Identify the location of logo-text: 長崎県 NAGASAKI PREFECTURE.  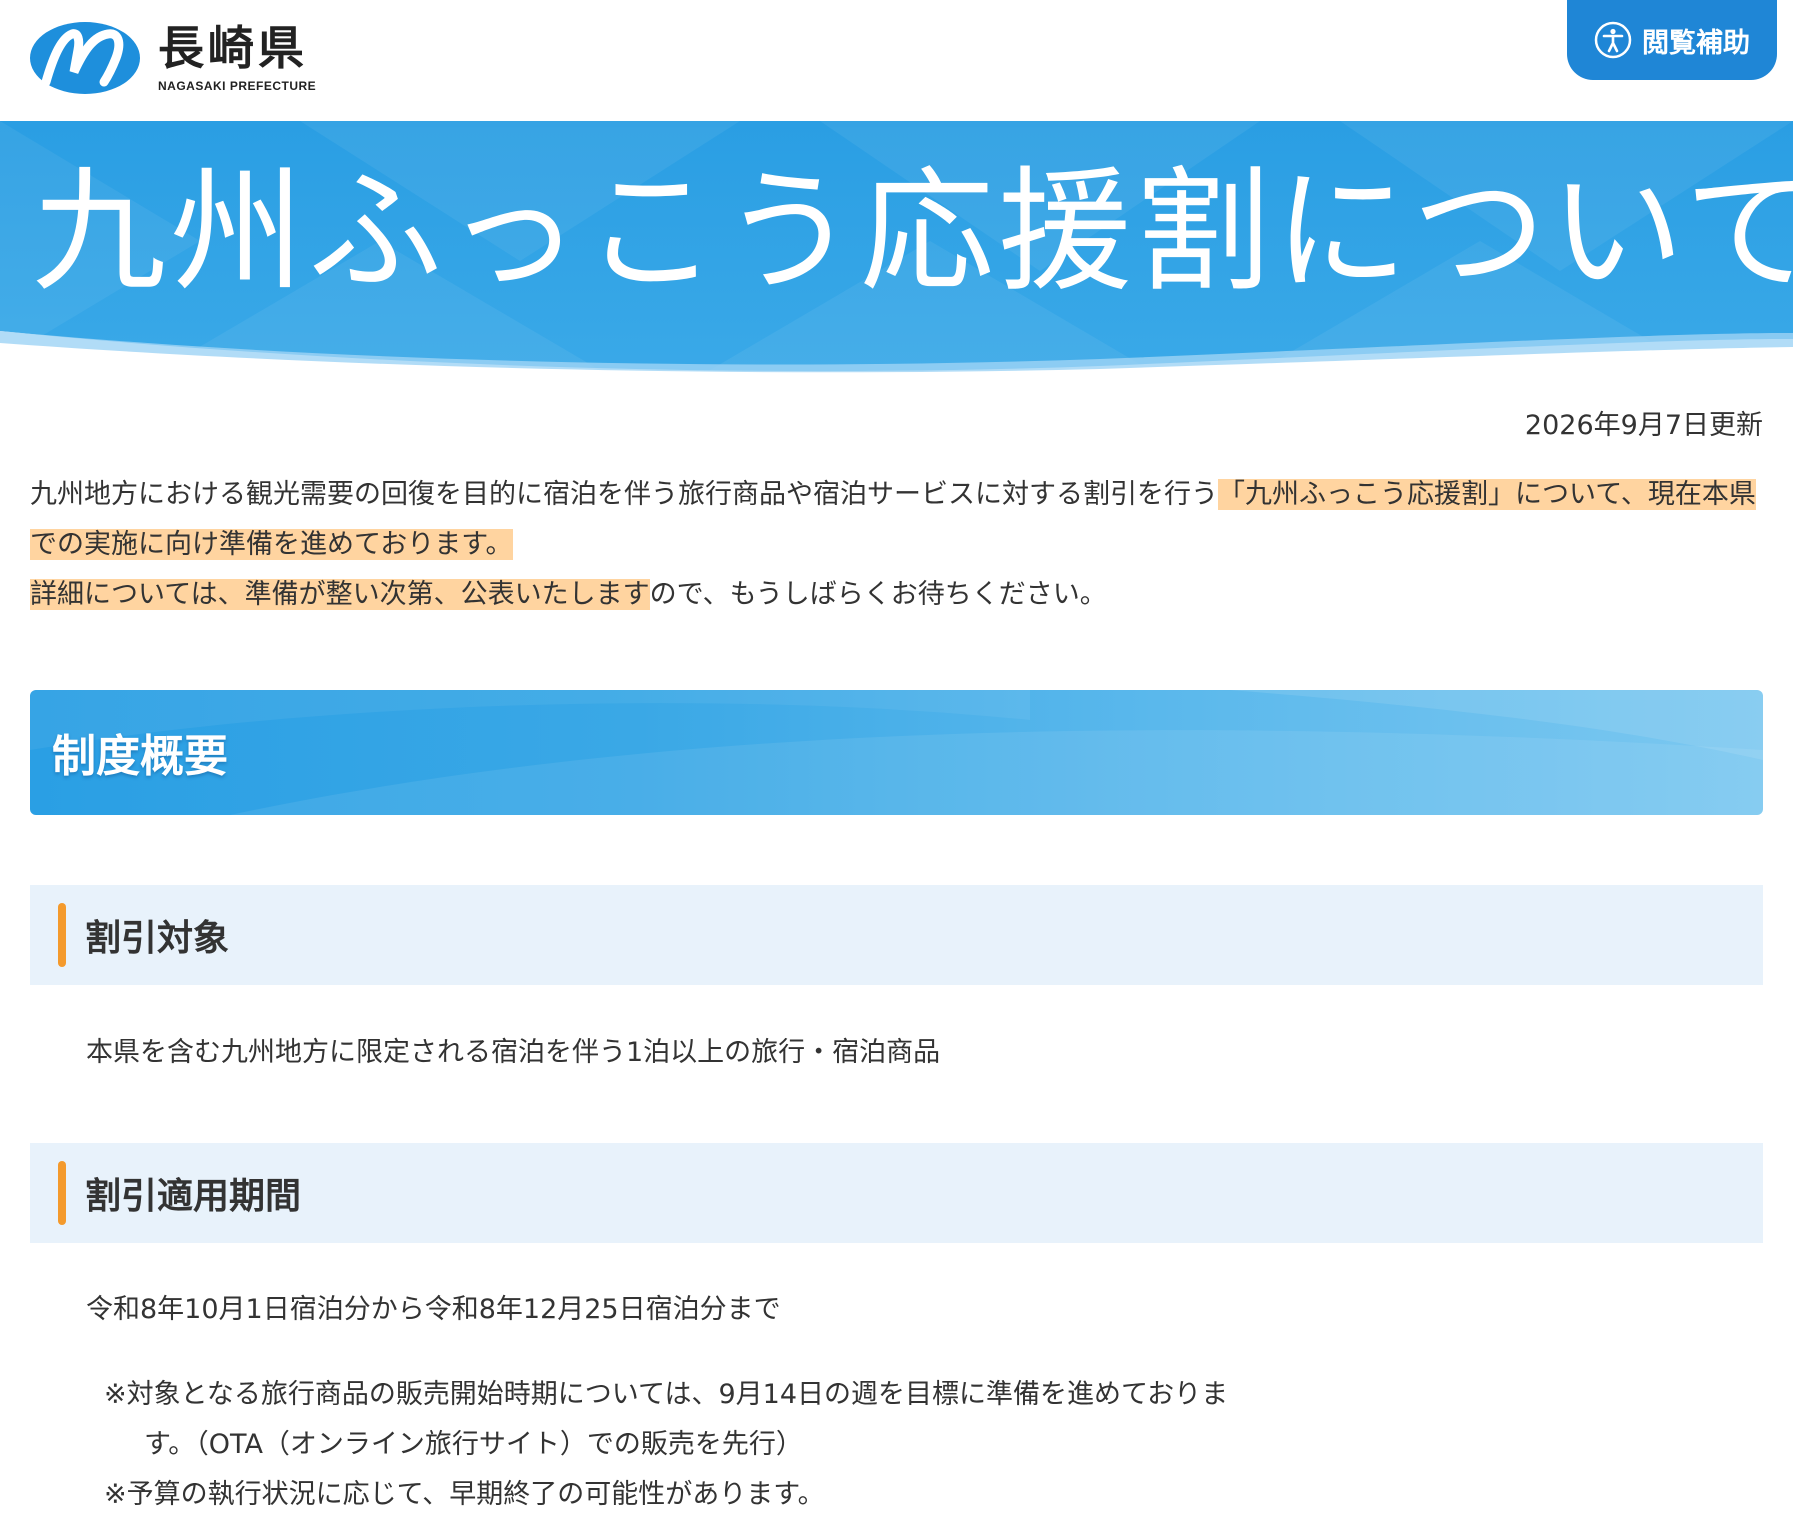
(237, 58).